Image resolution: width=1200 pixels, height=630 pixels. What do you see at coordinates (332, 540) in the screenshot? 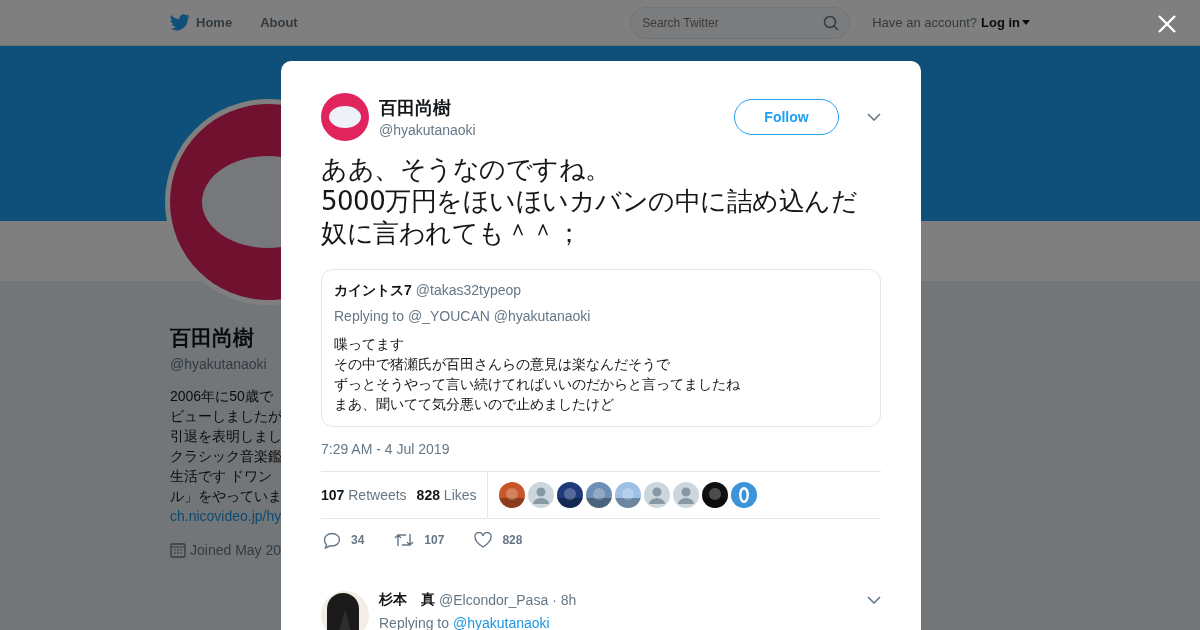
I see `speech-bubble-icon` at bounding box center [332, 540].